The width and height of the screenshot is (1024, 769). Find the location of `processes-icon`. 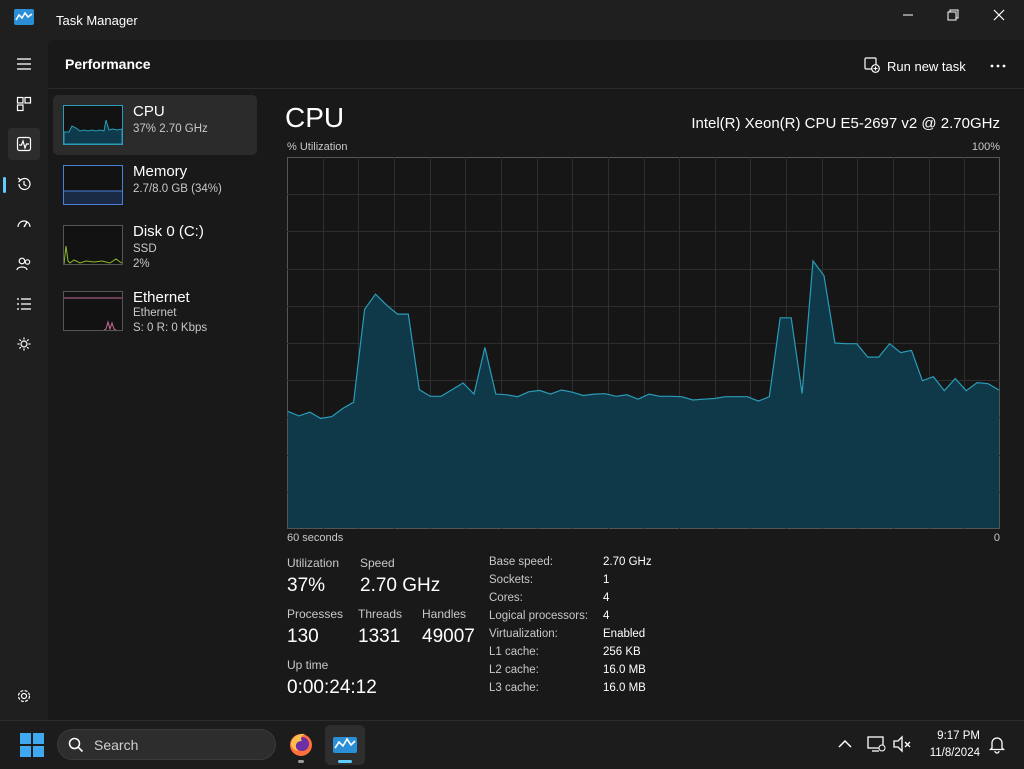

processes-icon is located at coordinates (24, 104).